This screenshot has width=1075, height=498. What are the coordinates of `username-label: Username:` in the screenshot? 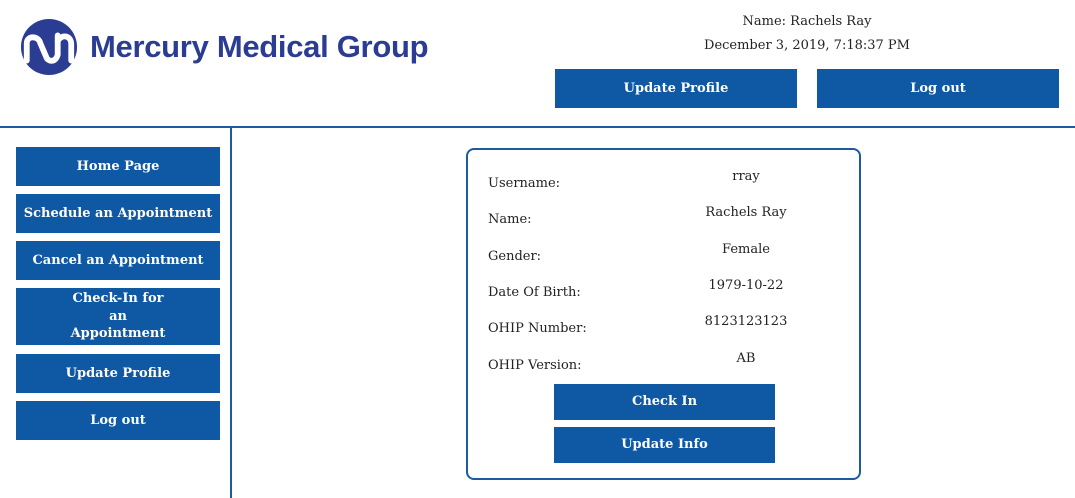 It's located at (524, 183).